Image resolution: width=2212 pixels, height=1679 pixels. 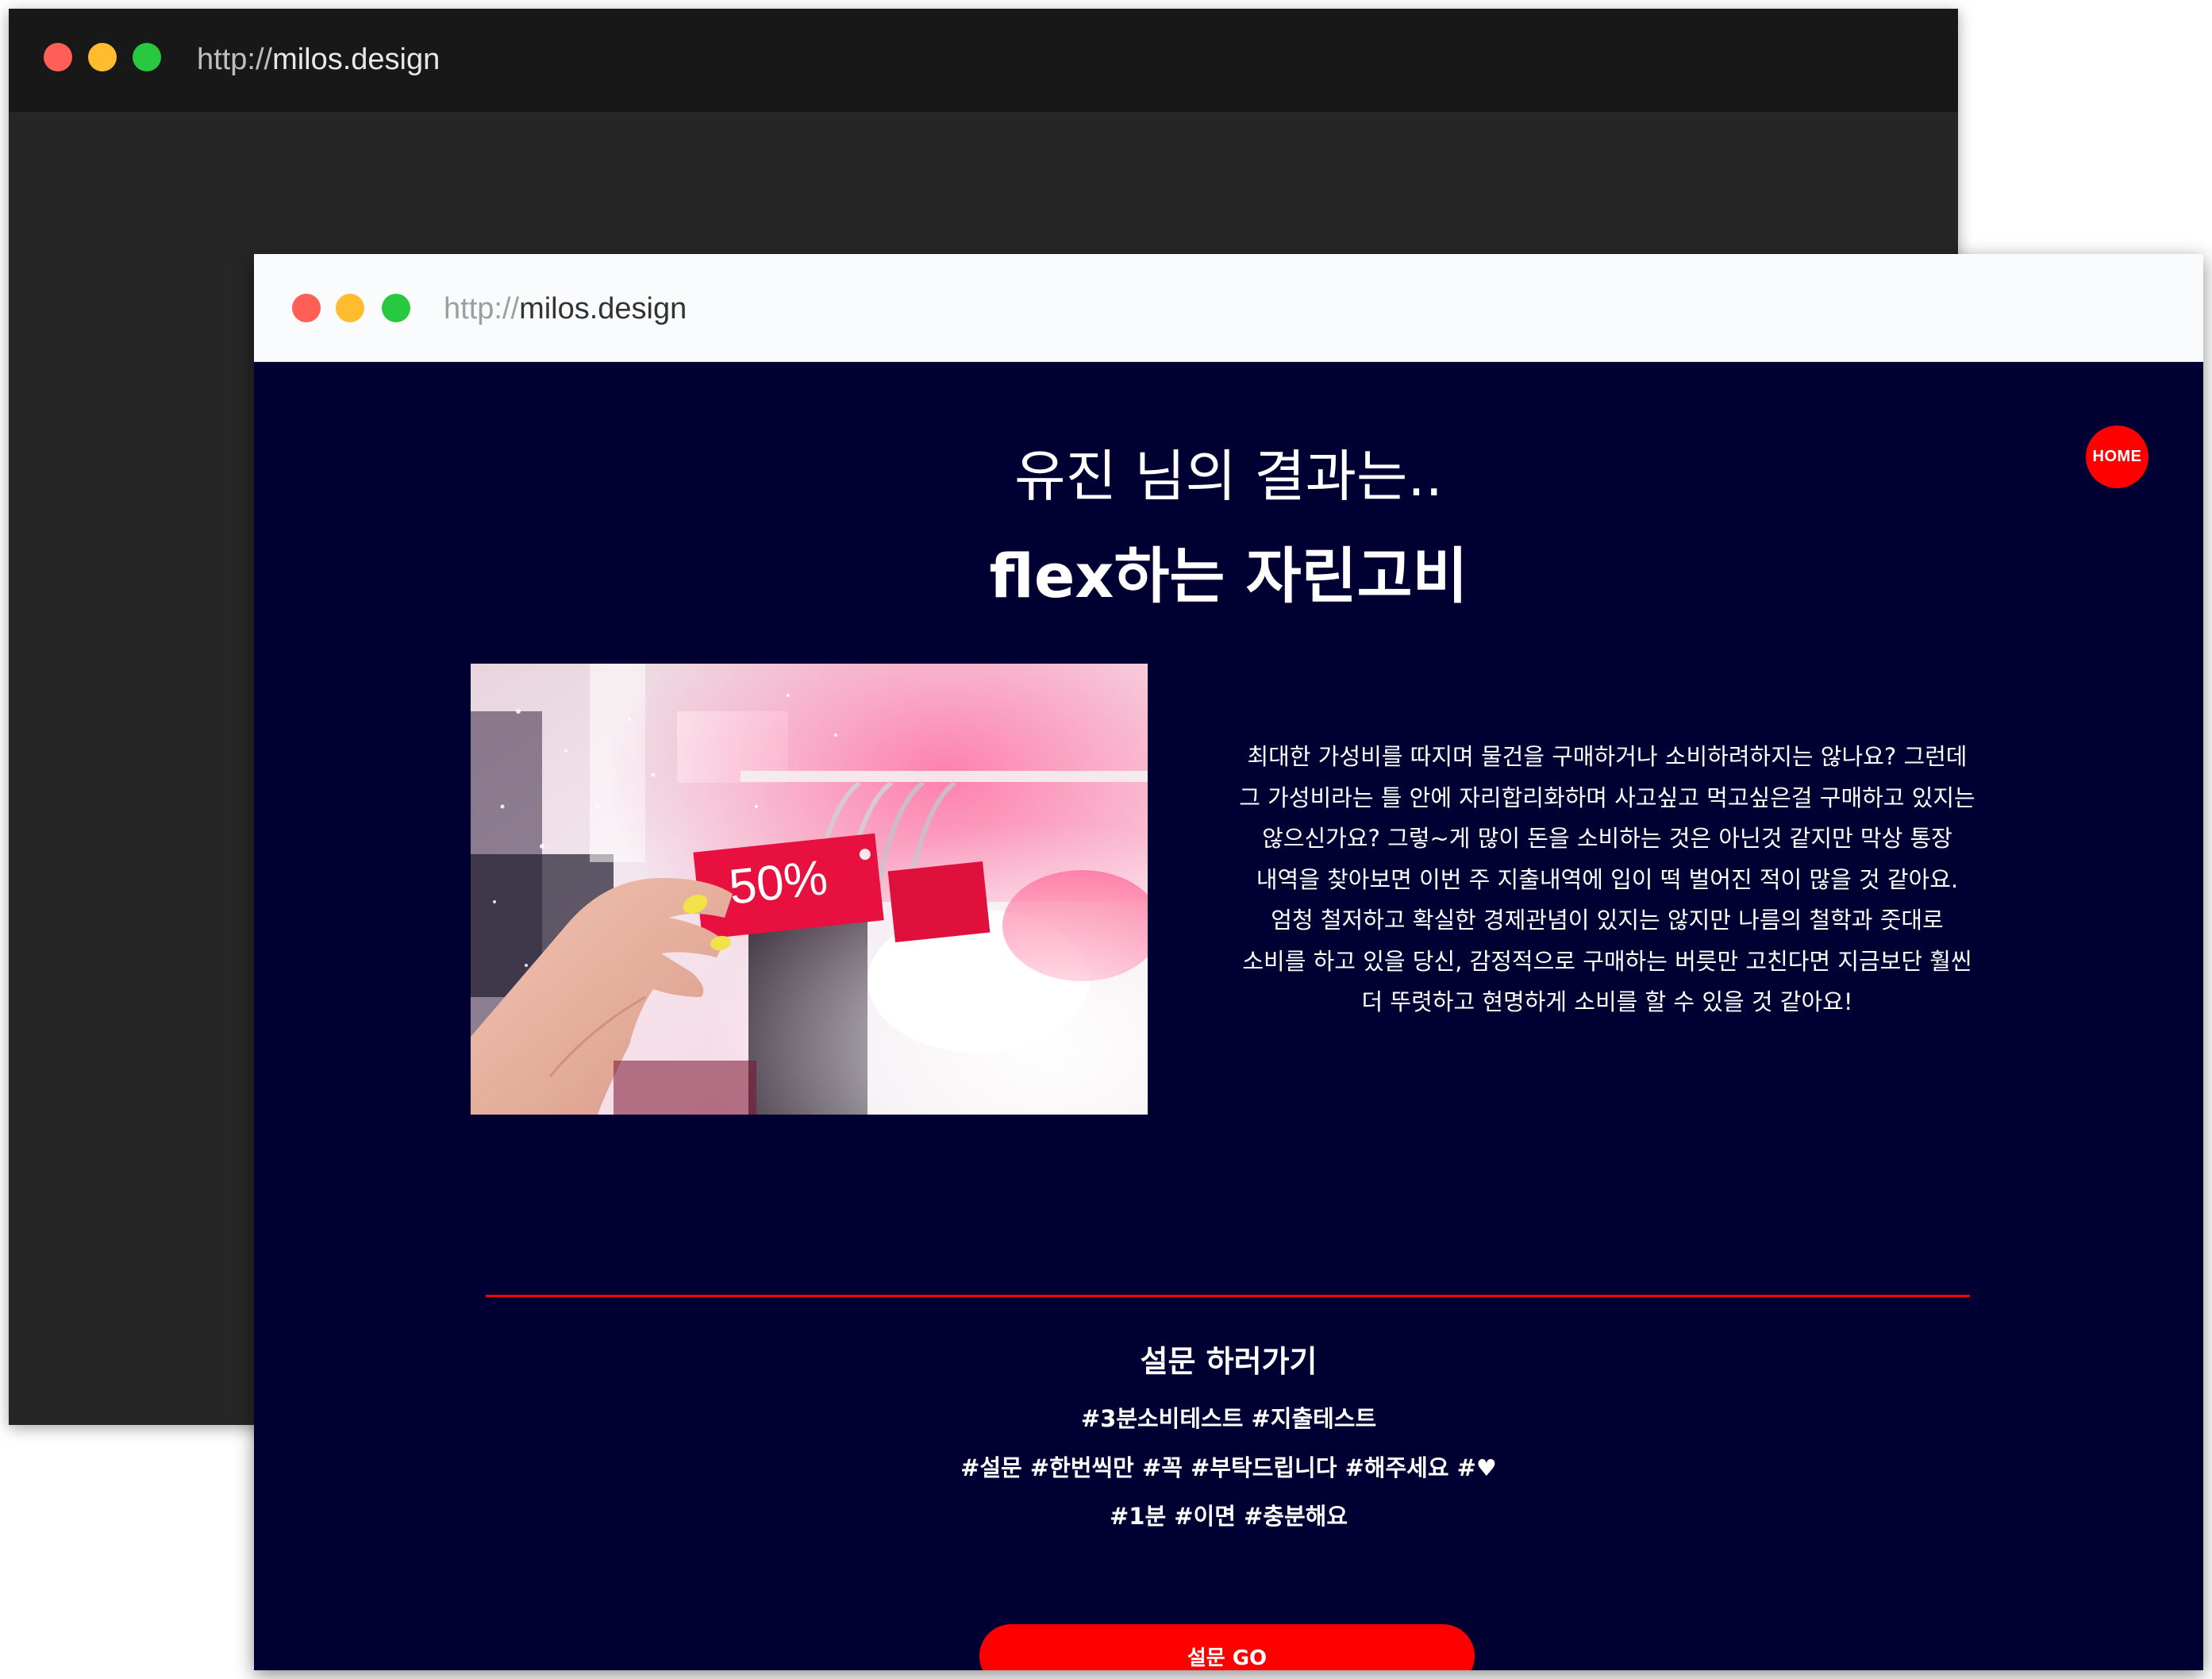 I want to click on survey-go-button: 설문 GO, so click(x=1227, y=1647).